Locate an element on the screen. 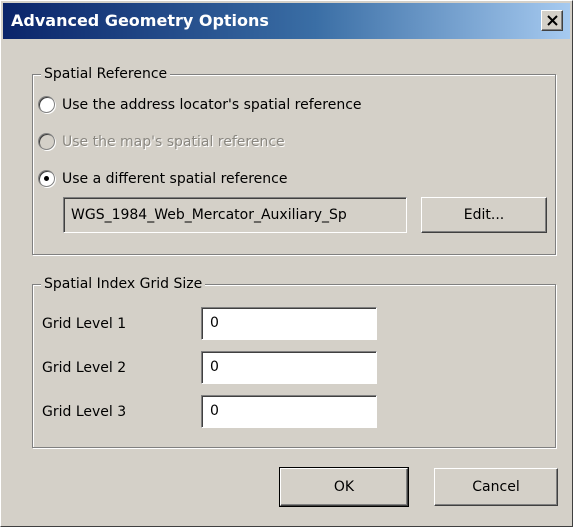 This screenshot has width=573, height=527. close-icon is located at coordinates (552, 20).